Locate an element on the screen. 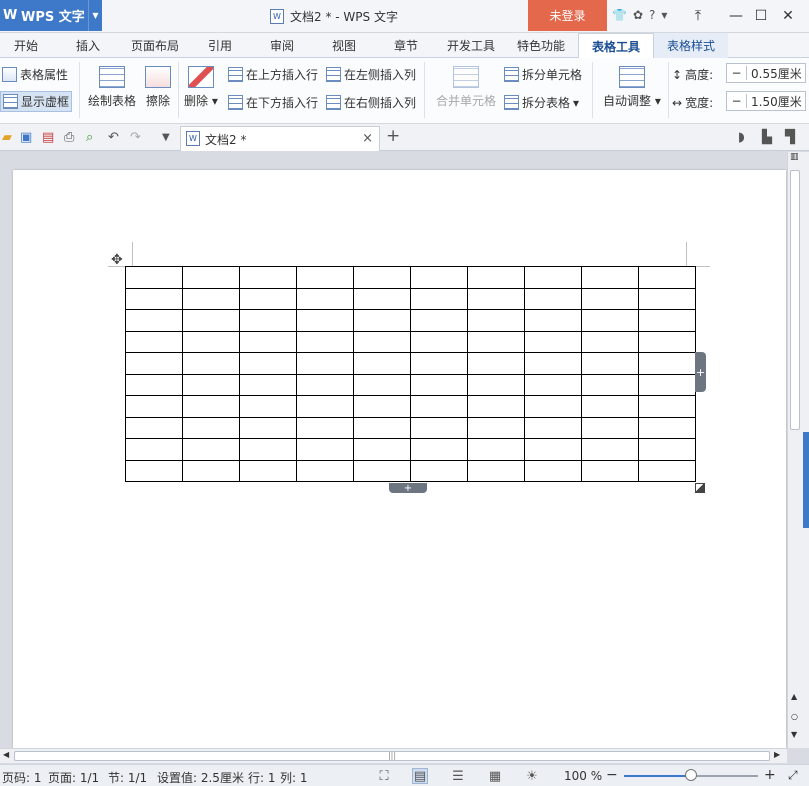 The height and width of the screenshot is (786, 809). share-icon: ⤒ is located at coordinates (698, 16).